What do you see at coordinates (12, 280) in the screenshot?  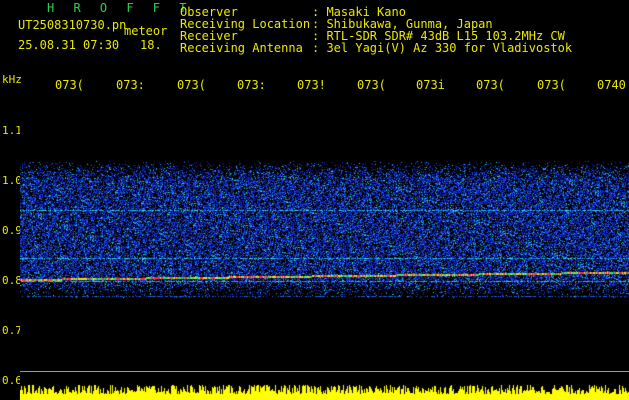 I see `y-tick-0-8: 0.8` at bounding box center [12, 280].